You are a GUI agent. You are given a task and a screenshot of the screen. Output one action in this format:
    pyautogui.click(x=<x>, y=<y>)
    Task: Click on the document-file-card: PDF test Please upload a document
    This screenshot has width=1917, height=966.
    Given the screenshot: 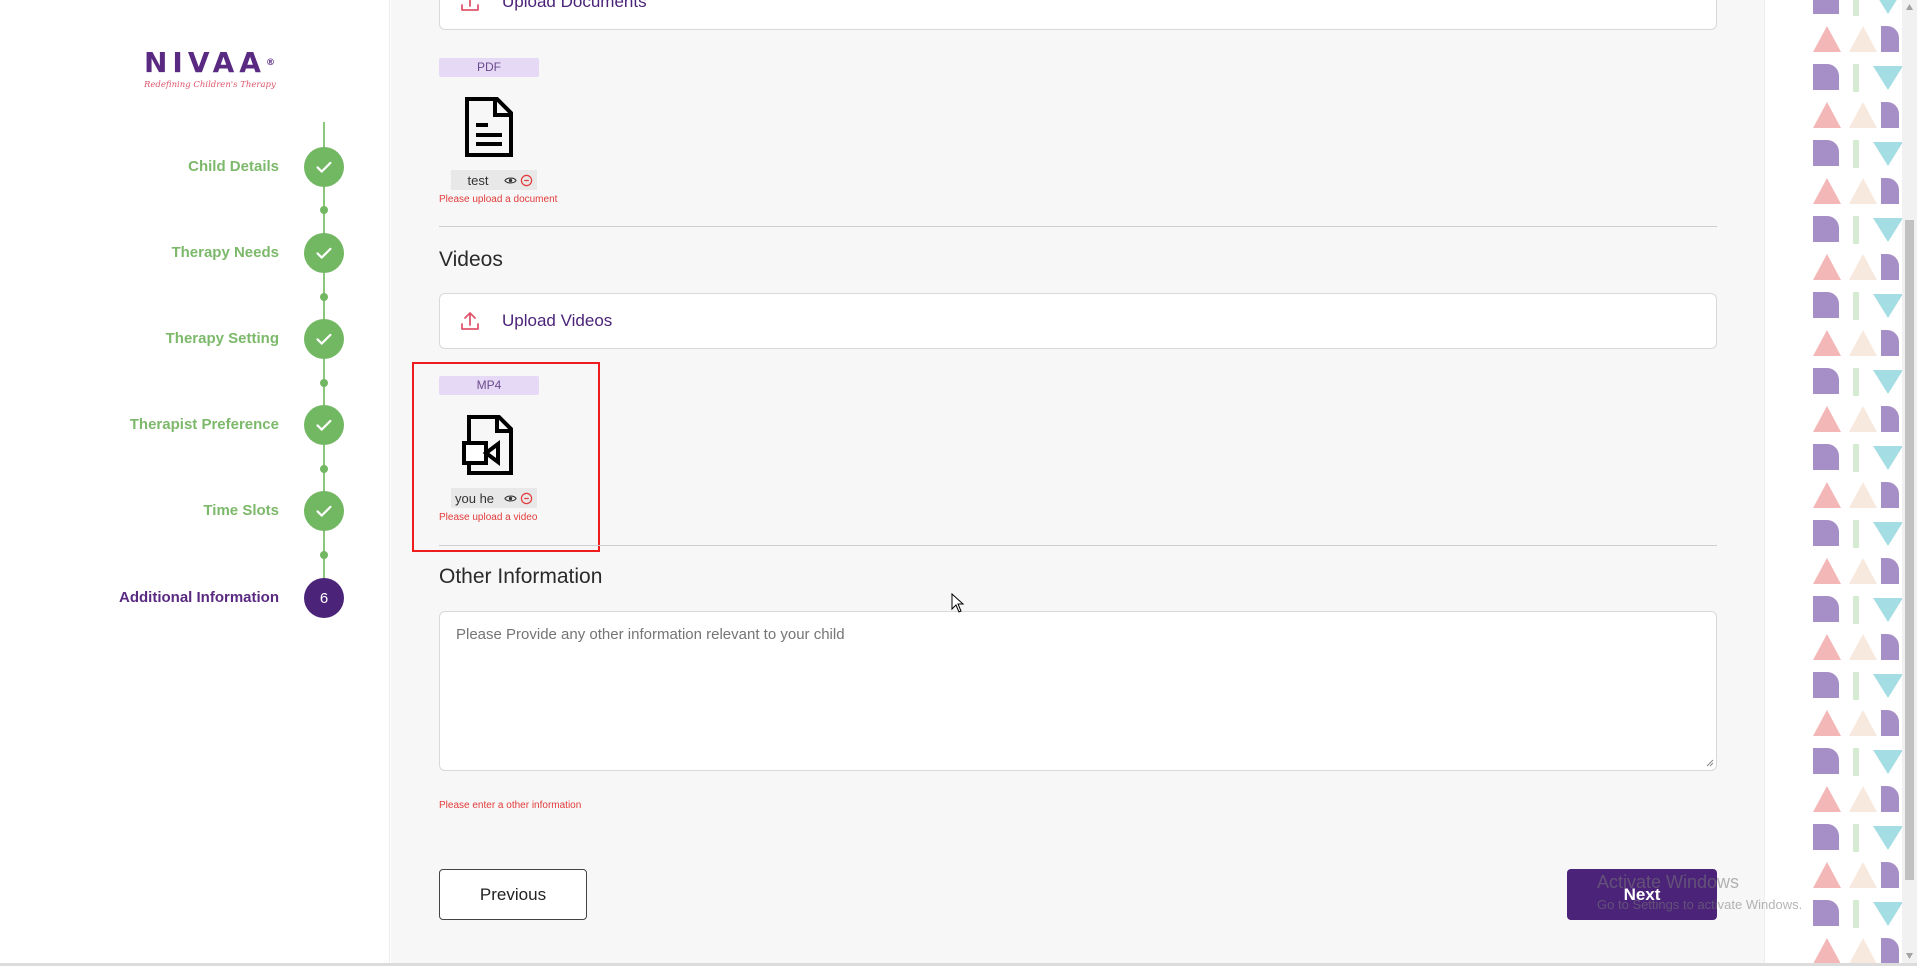 What is the action you would take?
    pyautogui.click(x=498, y=131)
    